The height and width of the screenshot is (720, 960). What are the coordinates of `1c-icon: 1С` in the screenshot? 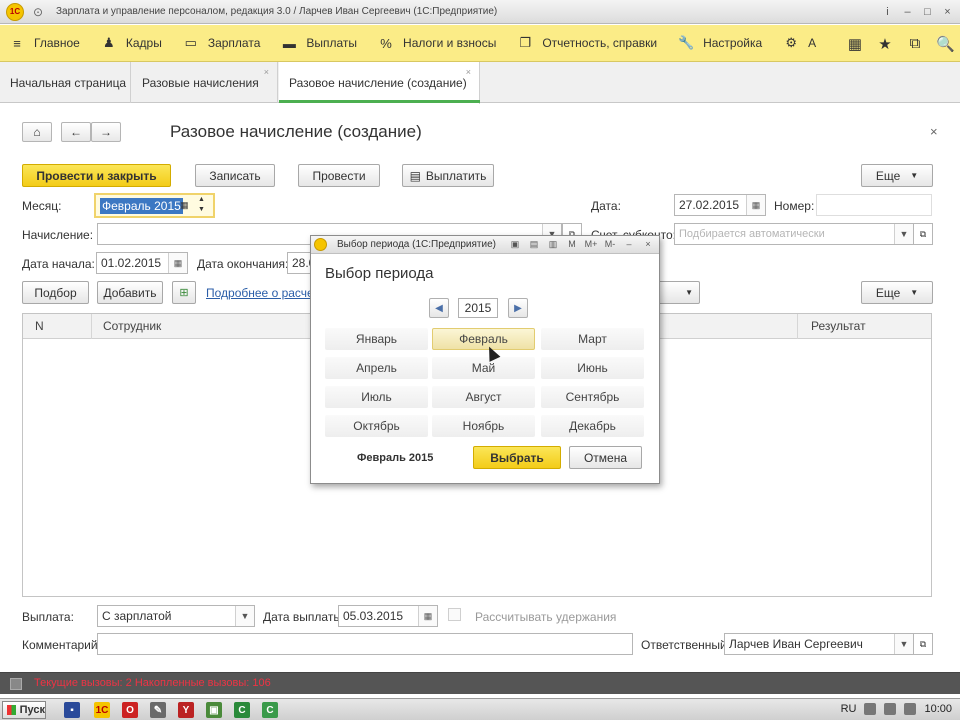 It's located at (102, 710).